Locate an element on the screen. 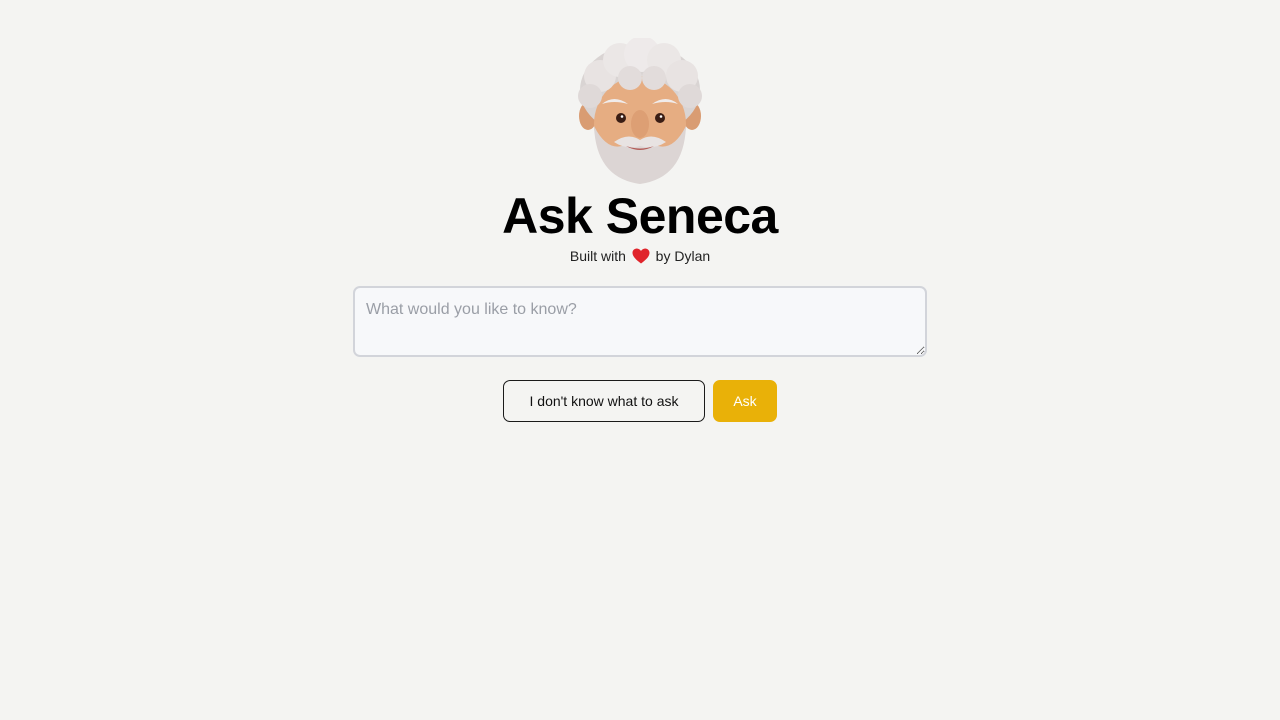 The image size is (1280, 720). question-input is located at coordinates (640, 321).